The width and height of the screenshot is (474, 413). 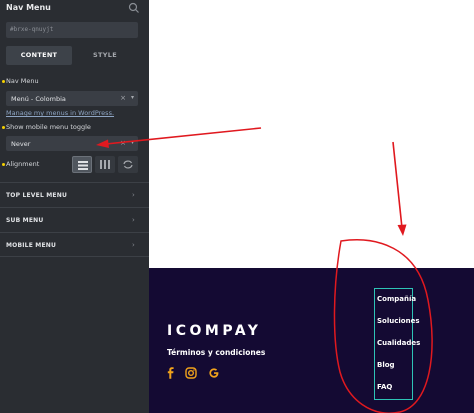 What do you see at coordinates (214, 373) in the screenshot?
I see `google-icon` at bounding box center [214, 373].